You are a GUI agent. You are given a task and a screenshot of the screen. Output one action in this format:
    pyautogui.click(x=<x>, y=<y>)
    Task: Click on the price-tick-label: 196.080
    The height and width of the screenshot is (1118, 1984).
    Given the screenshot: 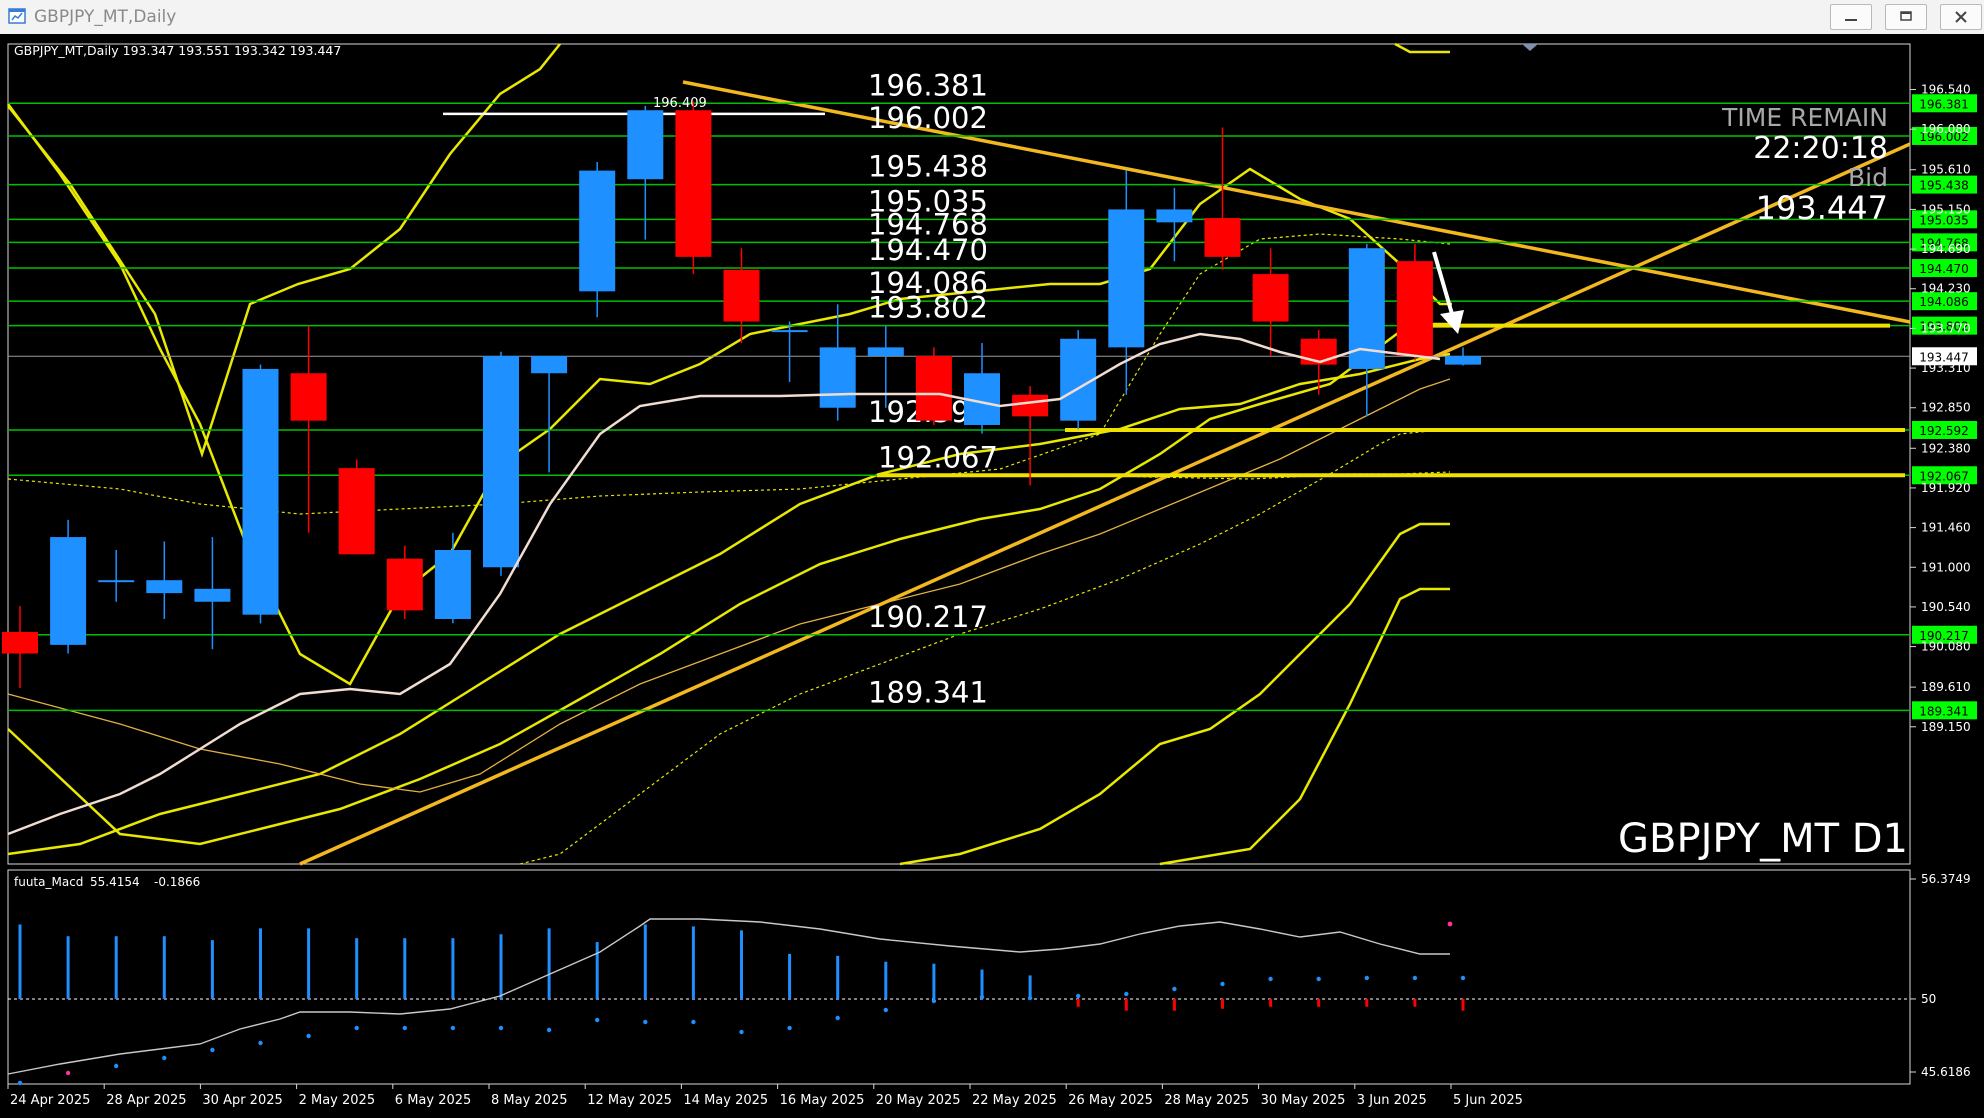 What is the action you would take?
    pyautogui.click(x=1946, y=129)
    